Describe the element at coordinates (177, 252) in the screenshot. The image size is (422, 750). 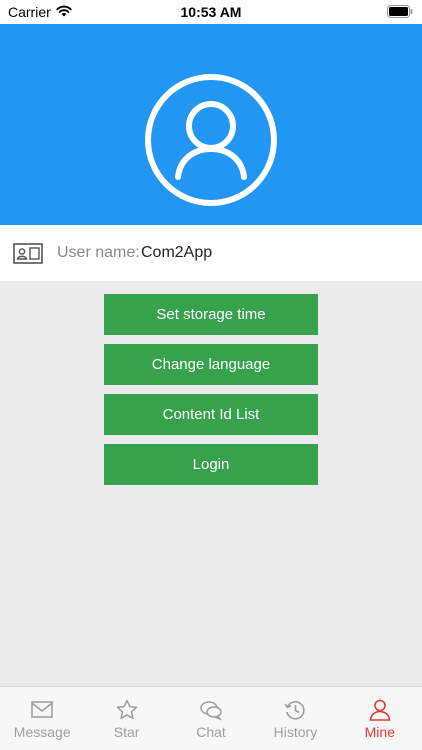
I see `user-name-value: Com2App` at that location.